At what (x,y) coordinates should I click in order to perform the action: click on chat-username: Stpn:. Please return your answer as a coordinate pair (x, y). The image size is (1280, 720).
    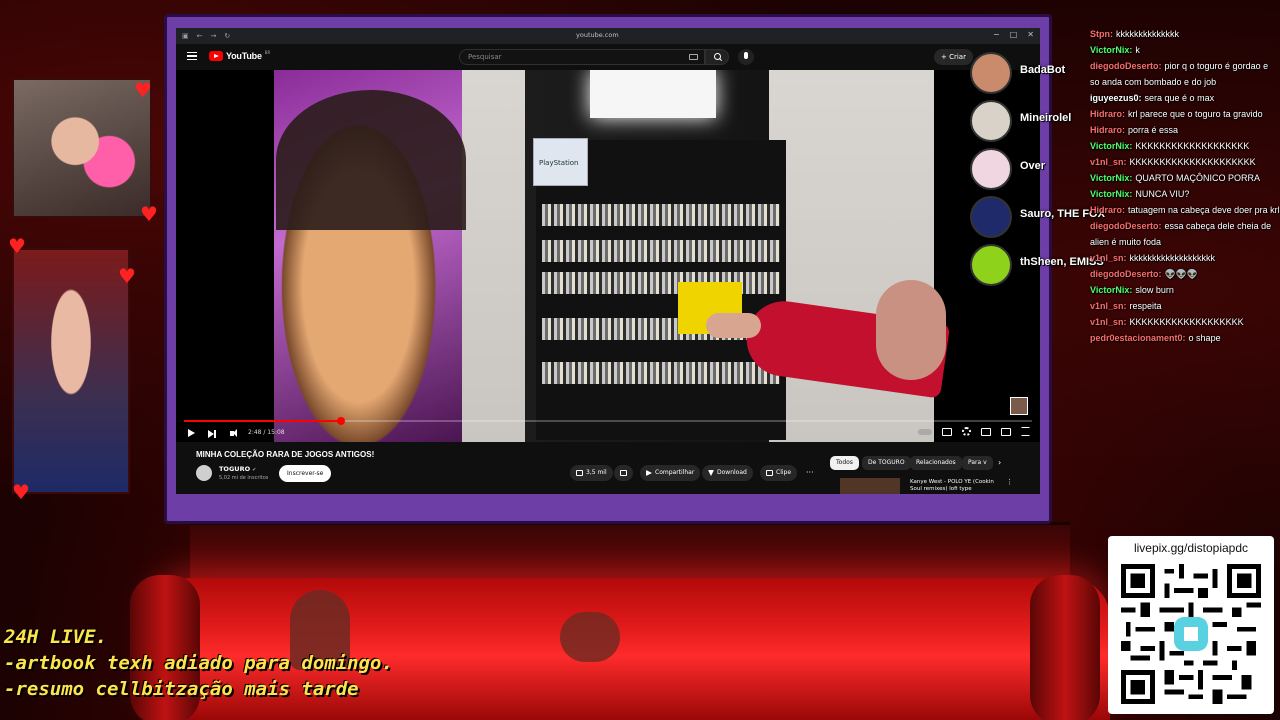
    Looking at the image, I should click on (1101, 34).